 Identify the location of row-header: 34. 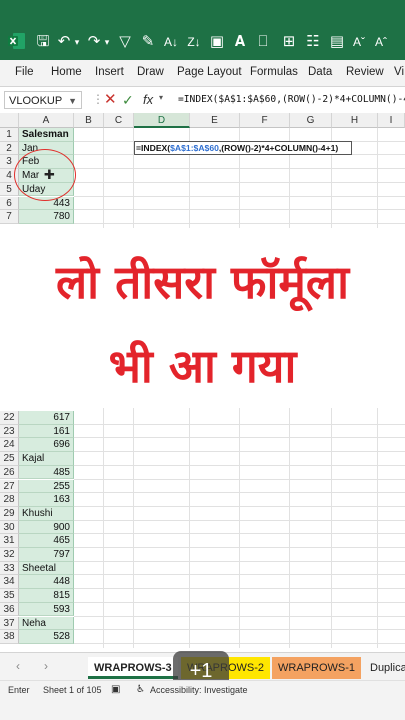
(9, 582).